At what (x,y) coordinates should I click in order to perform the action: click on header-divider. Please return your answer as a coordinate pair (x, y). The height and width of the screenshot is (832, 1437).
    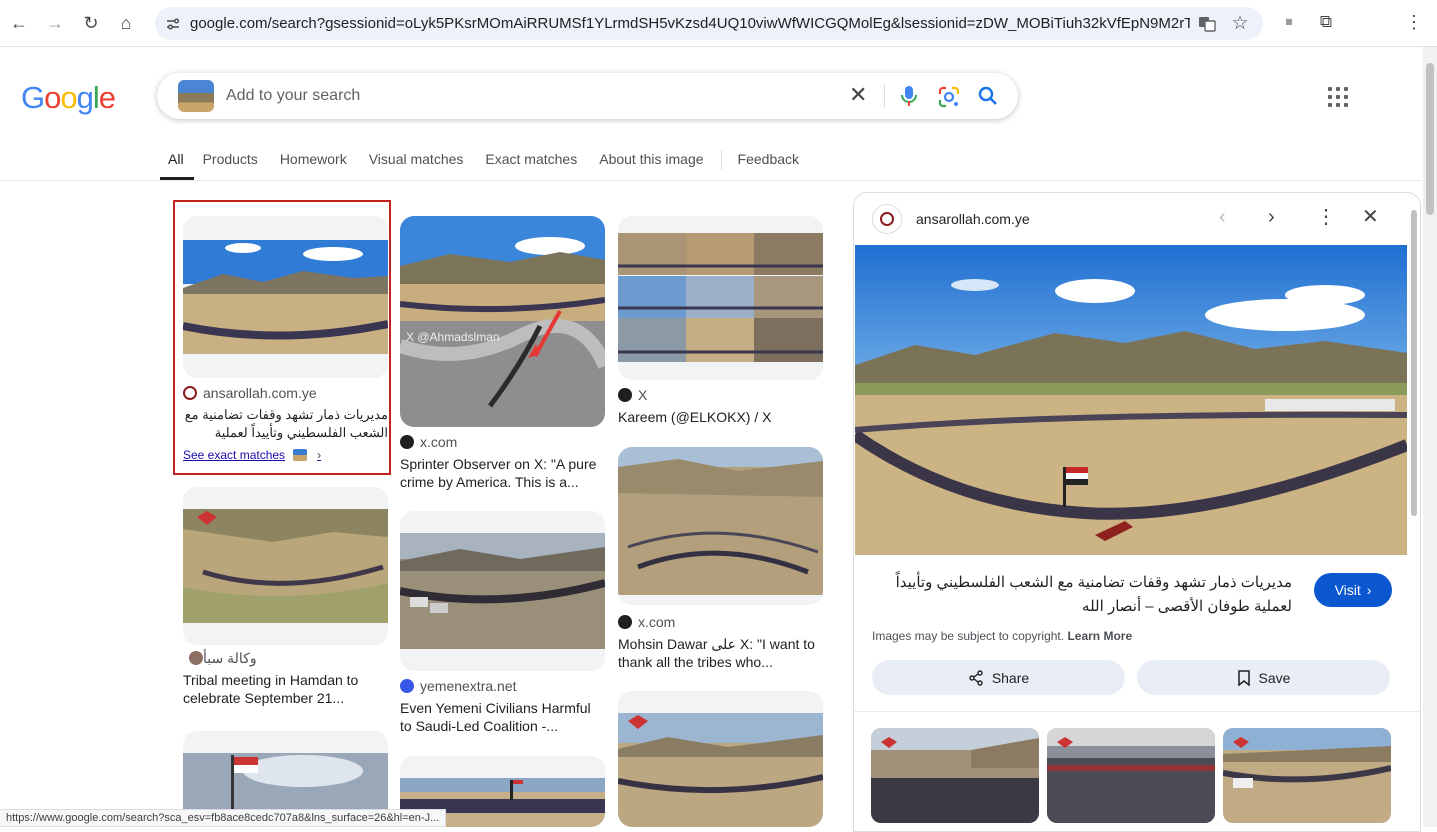
    Looking at the image, I should click on (711, 180).